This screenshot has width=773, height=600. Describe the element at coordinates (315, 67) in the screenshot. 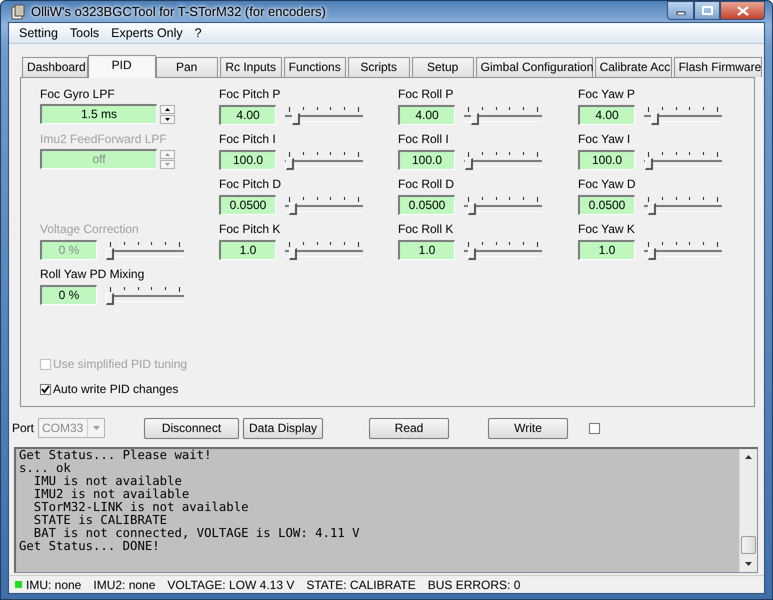

I see `tab: Functions` at that location.